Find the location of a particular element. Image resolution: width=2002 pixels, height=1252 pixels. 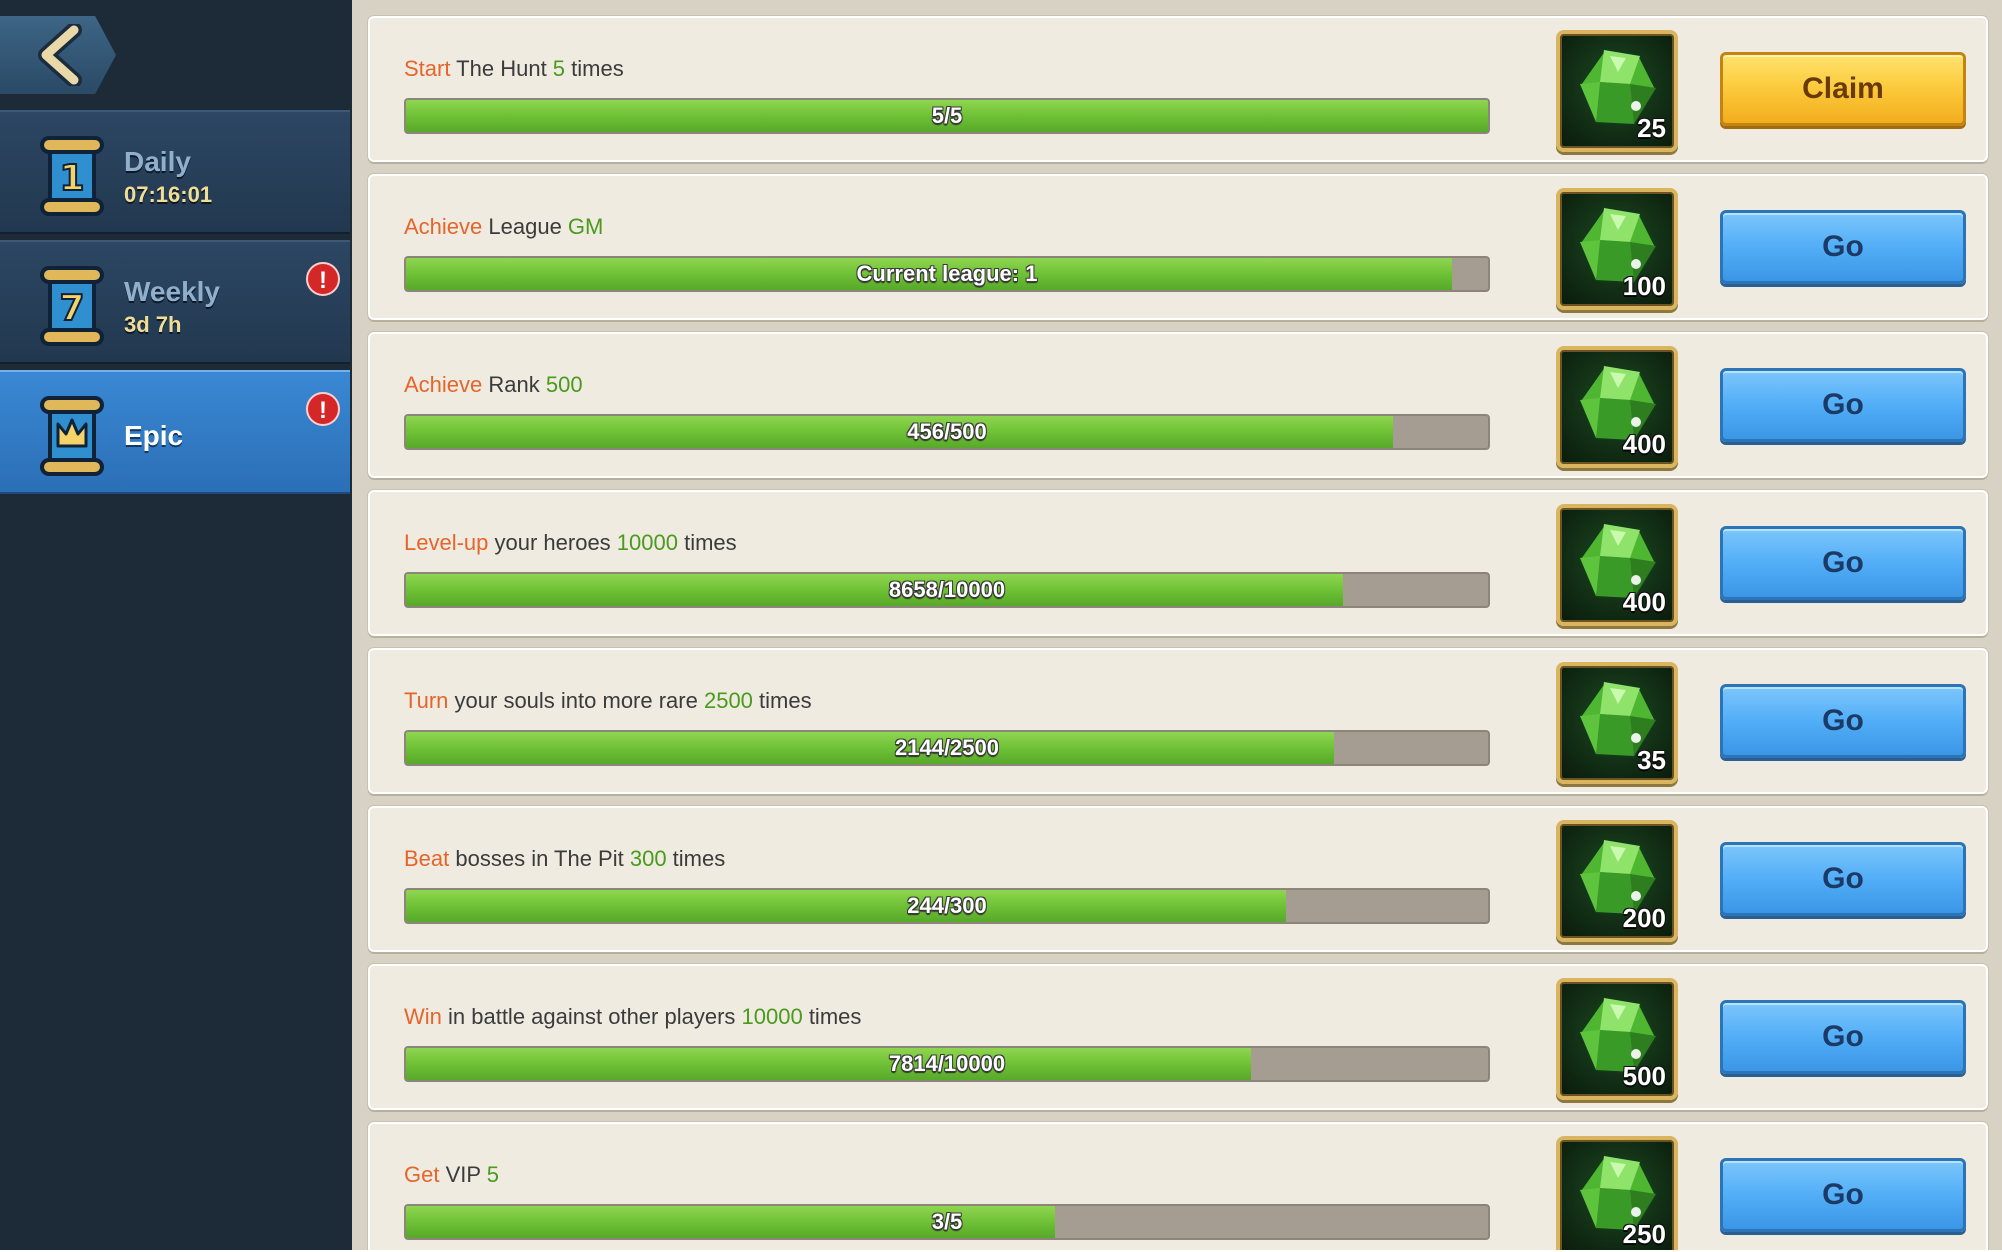

progress-bar: 5/5 is located at coordinates (947, 116).